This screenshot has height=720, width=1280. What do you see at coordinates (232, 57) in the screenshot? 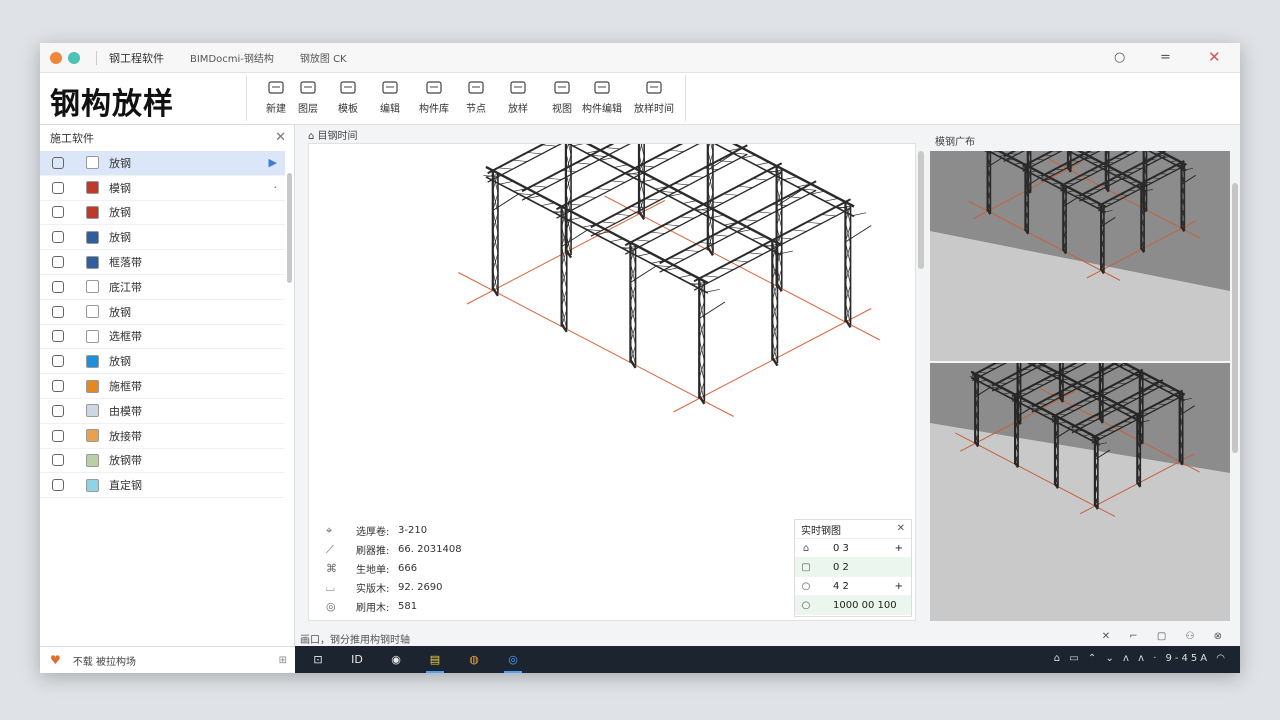
I see `tab-bimdoc: BIMDocmi-钢结构` at bounding box center [232, 57].